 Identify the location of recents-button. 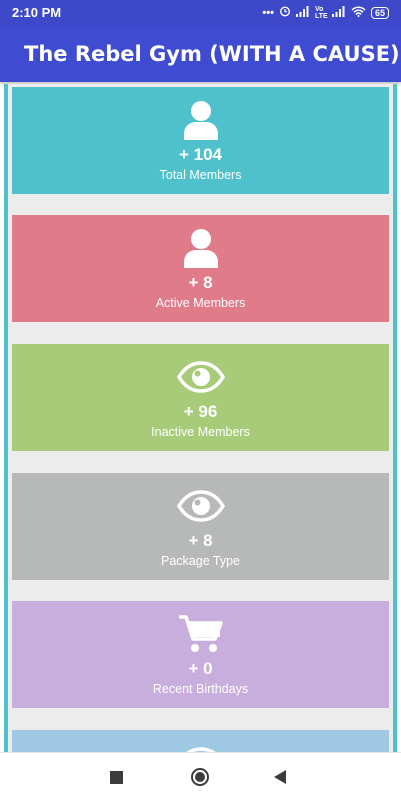
(116, 780).